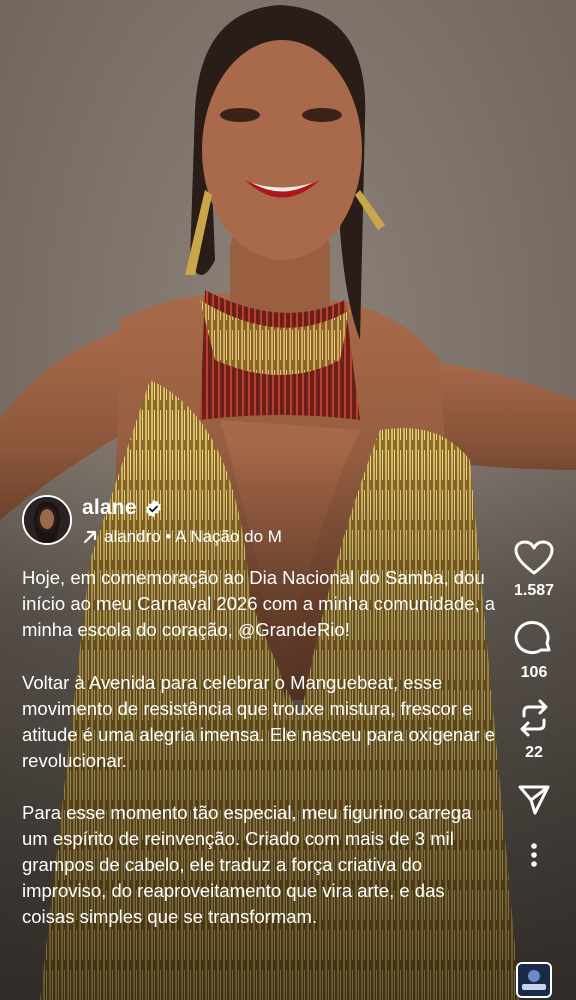  Describe the element at coordinates (534, 752) in the screenshot. I see `repost-count: 22` at that location.